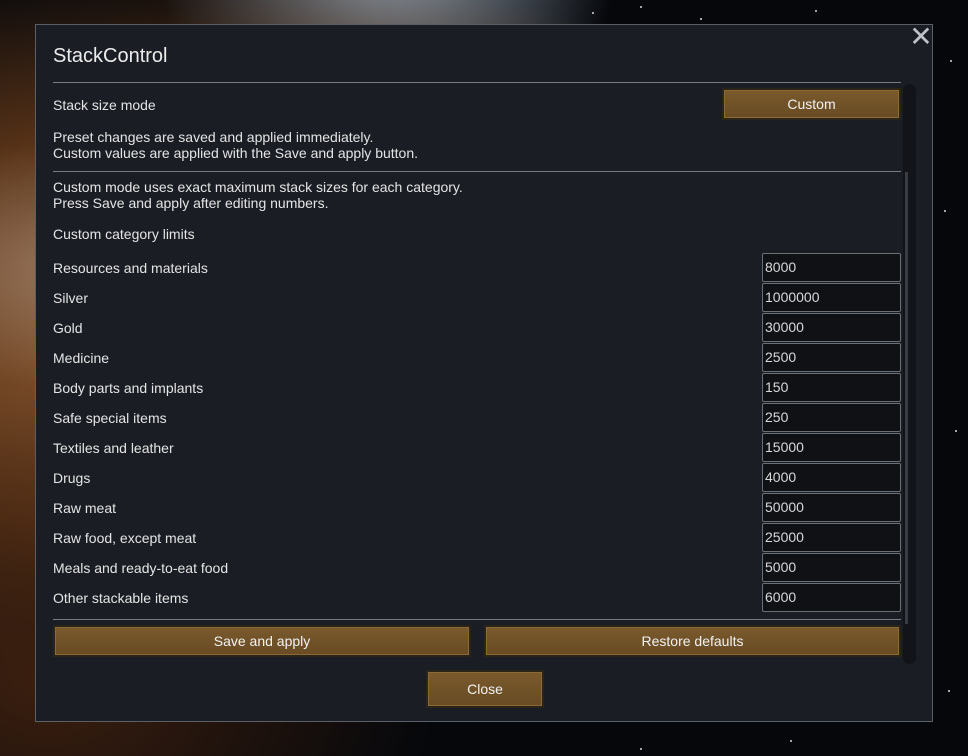 This screenshot has height=756, width=968. I want to click on category-input-other: 6000, so click(831, 597).